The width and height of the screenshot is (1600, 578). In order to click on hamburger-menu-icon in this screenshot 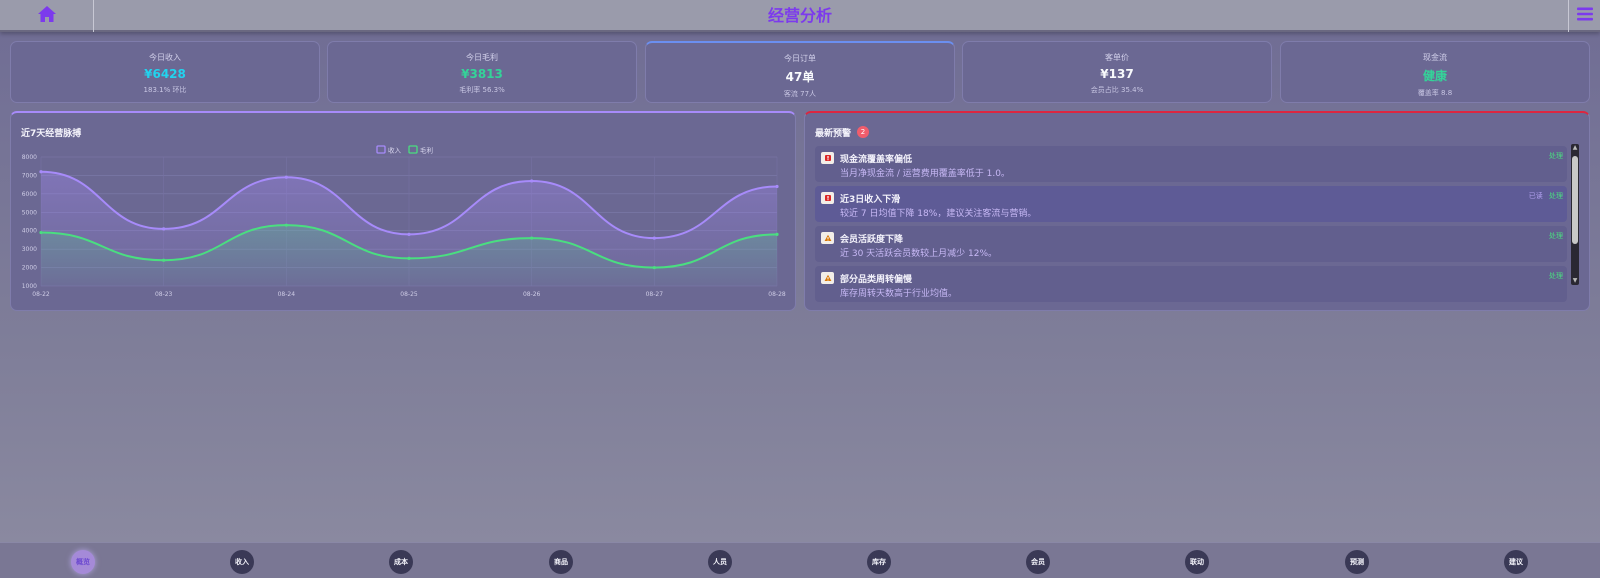, I will do `click(1585, 16)`.